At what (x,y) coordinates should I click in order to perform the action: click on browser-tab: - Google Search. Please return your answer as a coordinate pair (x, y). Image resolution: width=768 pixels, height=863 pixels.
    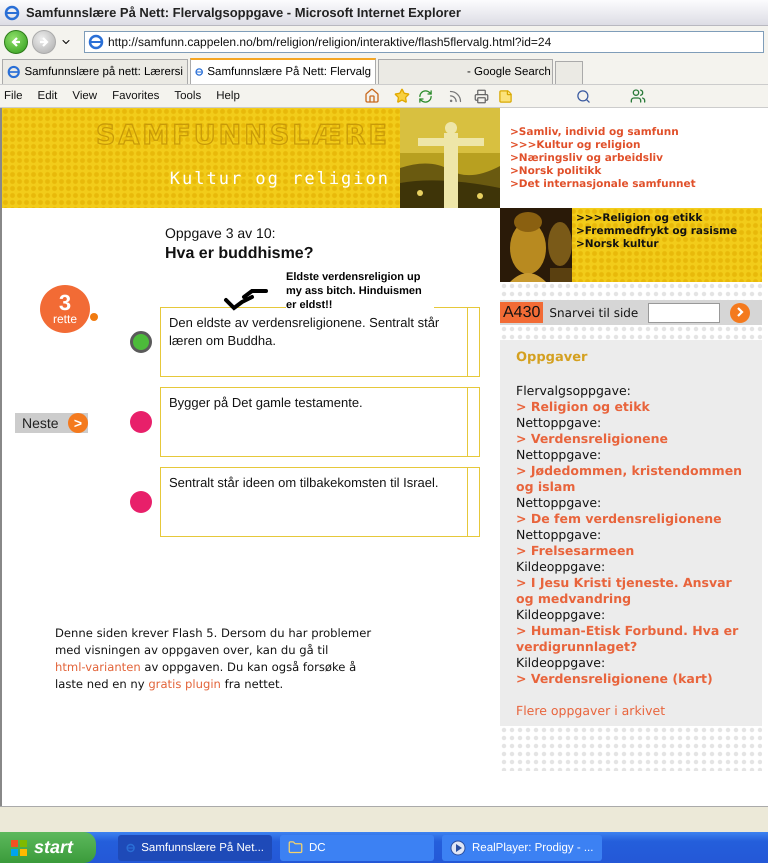
    Looking at the image, I should click on (465, 71).